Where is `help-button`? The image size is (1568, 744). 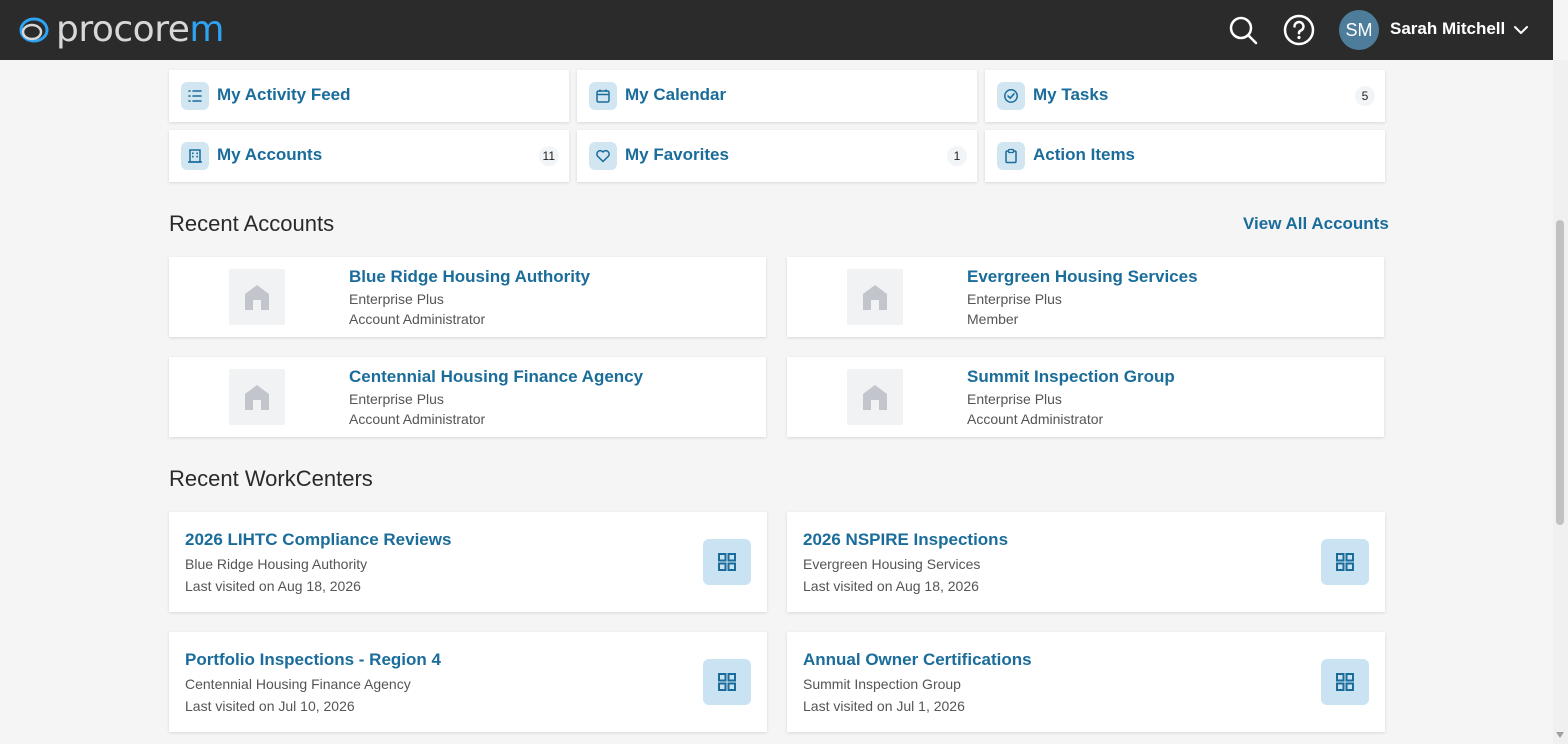 help-button is located at coordinates (1299, 30).